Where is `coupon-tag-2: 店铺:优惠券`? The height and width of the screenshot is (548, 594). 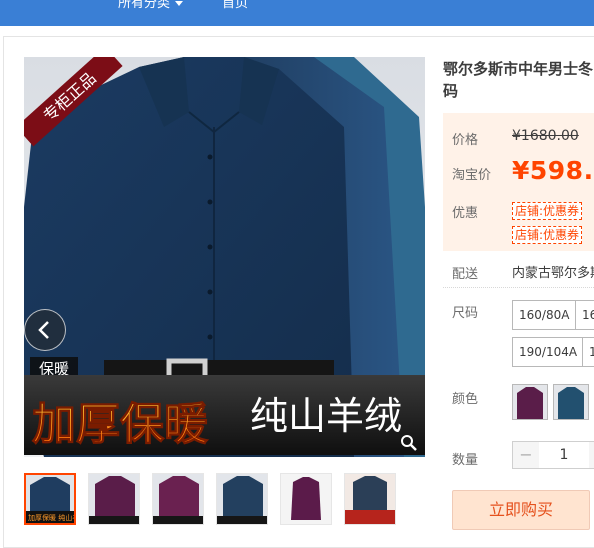 coupon-tag-2: 店铺:优惠券 is located at coordinates (547, 235).